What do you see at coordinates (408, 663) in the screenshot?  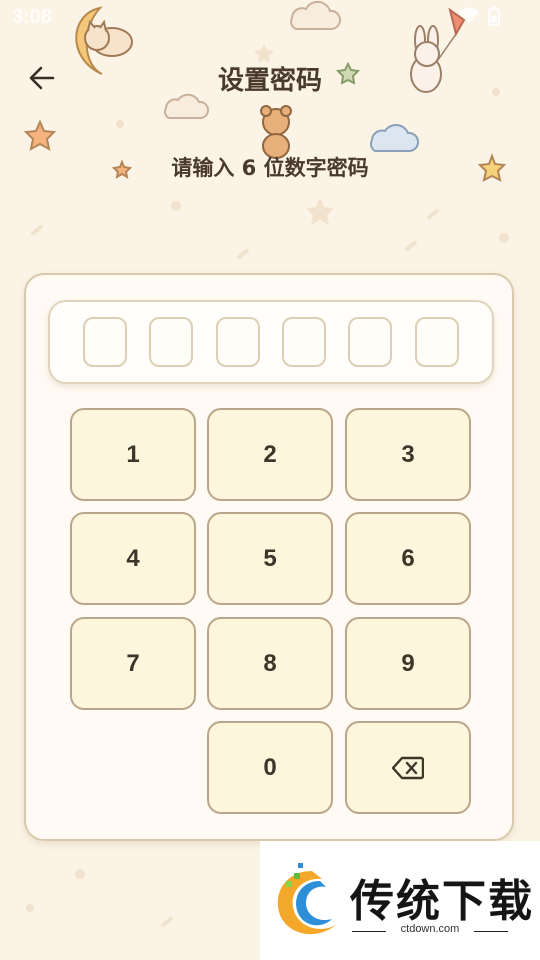 I see `key-9: 9` at bounding box center [408, 663].